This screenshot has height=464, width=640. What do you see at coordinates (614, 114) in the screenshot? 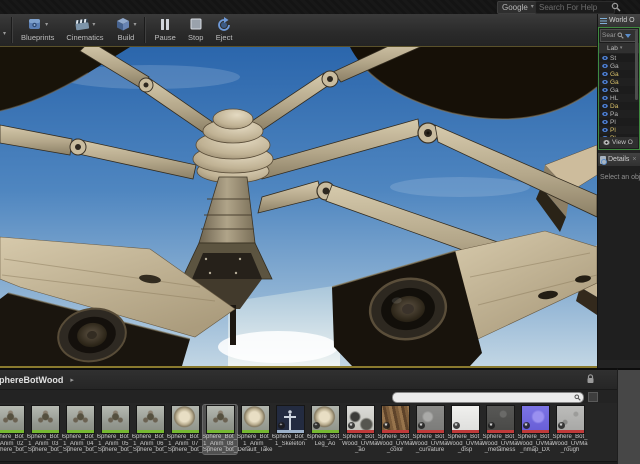
I see `actor-label: Pa` at bounding box center [614, 114].